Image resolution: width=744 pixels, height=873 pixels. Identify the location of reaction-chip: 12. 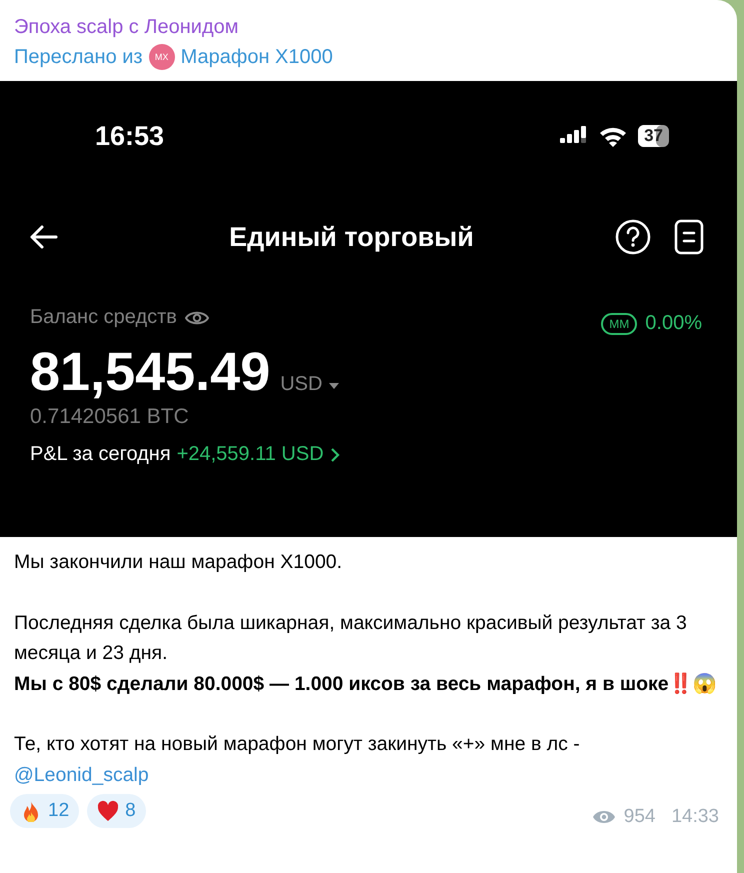
(45, 811).